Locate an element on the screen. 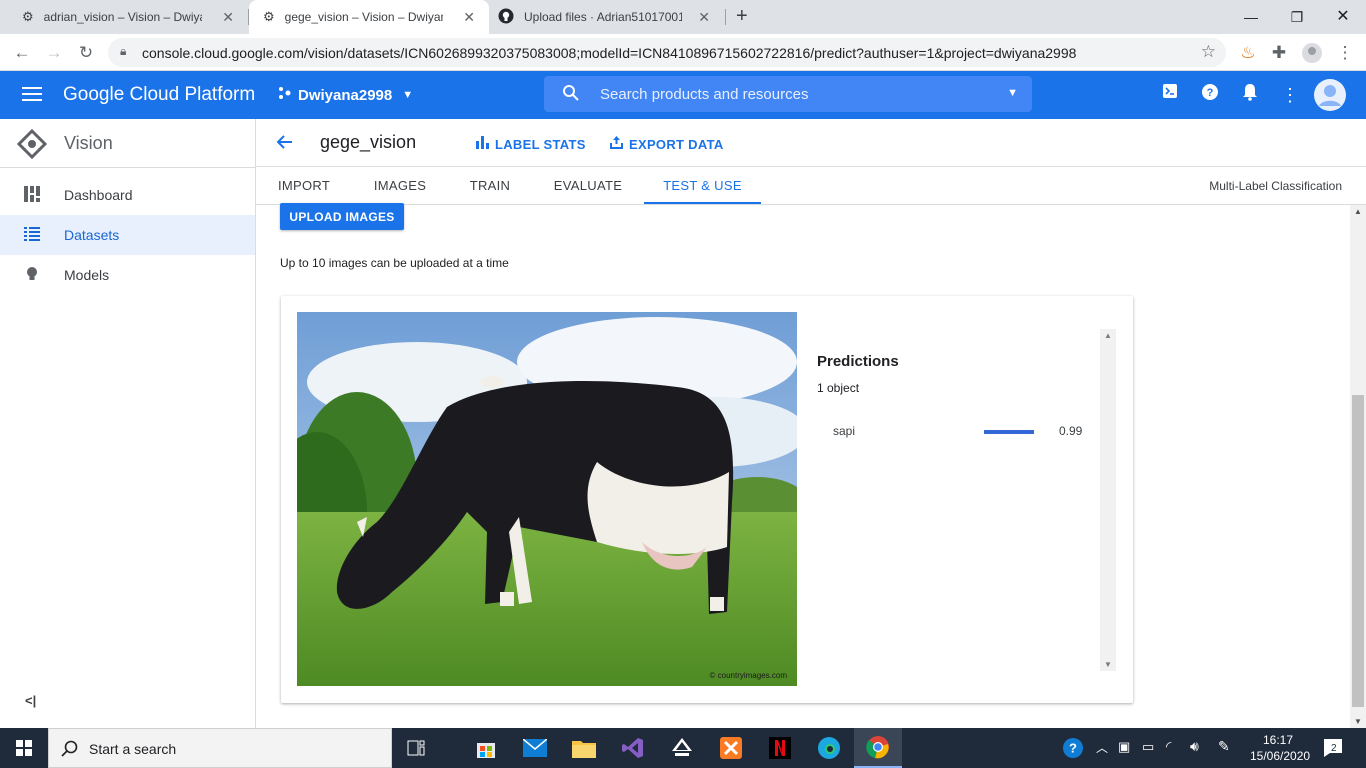 This screenshot has height=768, width=1366. sidebar: Vision Dashboard Datasets Models <| is located at coordinates (128, 423).